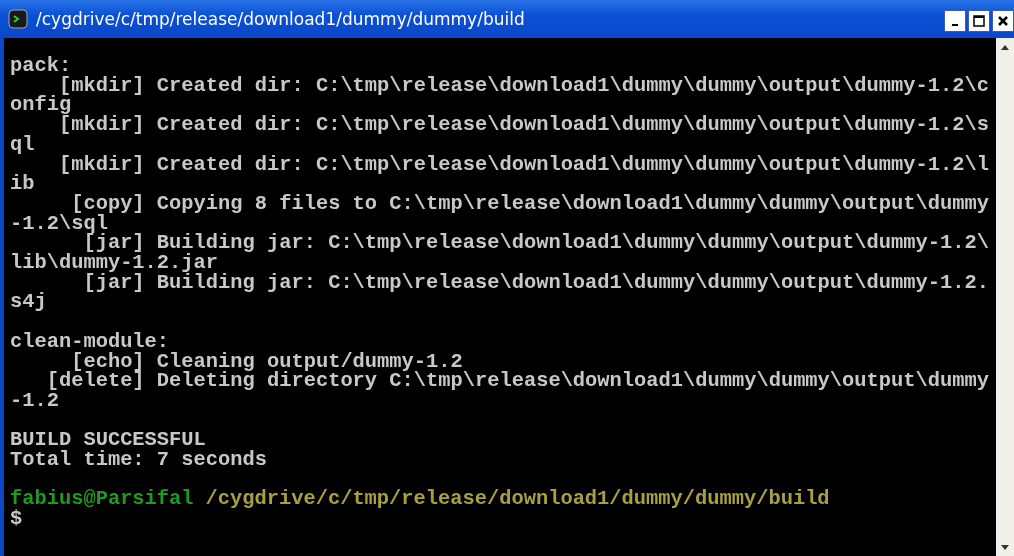  What do you see at coordinates (523, 164) in the screenshot?
I see `output-line: [mkdir] Created dir: C:\tmp\release\download1\dummy\dummy\output\dummy-1.2\l` at bounding box center [523, 164].